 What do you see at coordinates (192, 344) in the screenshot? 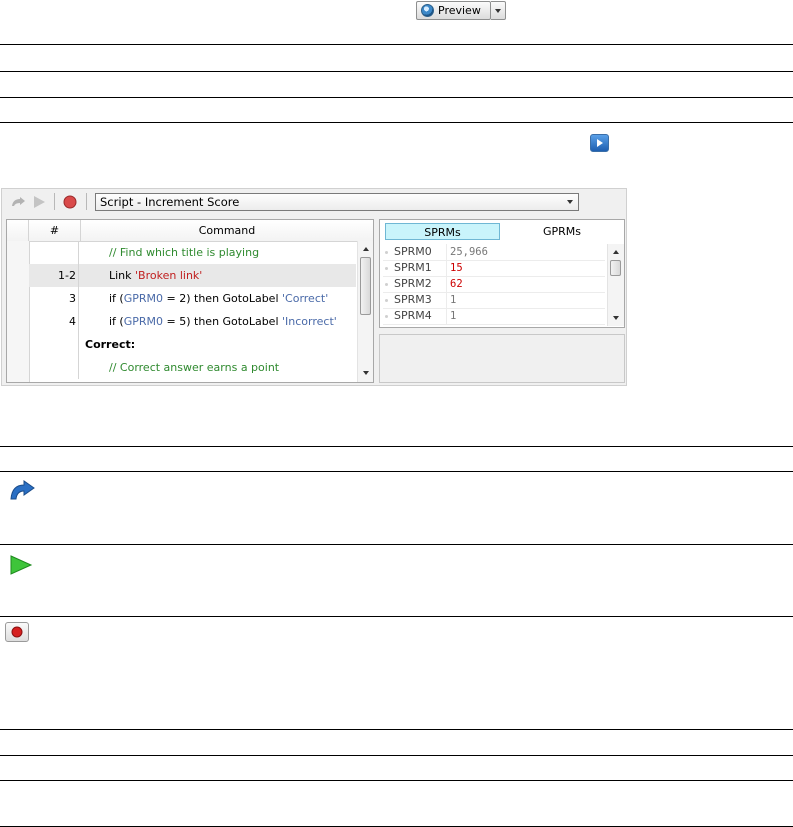
I see `table-row: Correct:` at bounding box center [192, 344].